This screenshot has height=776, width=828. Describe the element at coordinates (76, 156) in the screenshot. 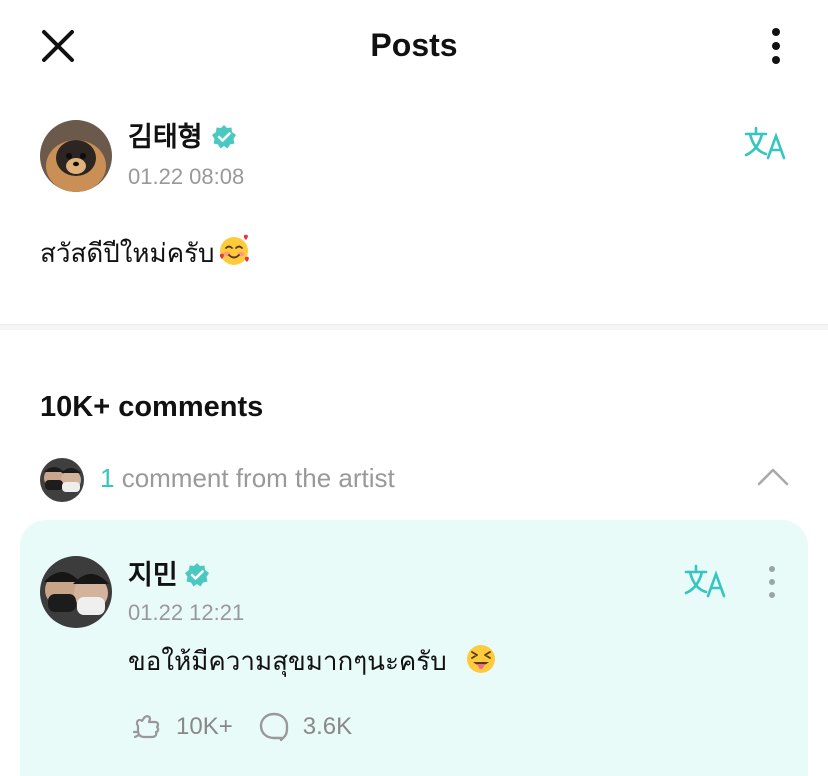

I see `author-avatar` at that location.